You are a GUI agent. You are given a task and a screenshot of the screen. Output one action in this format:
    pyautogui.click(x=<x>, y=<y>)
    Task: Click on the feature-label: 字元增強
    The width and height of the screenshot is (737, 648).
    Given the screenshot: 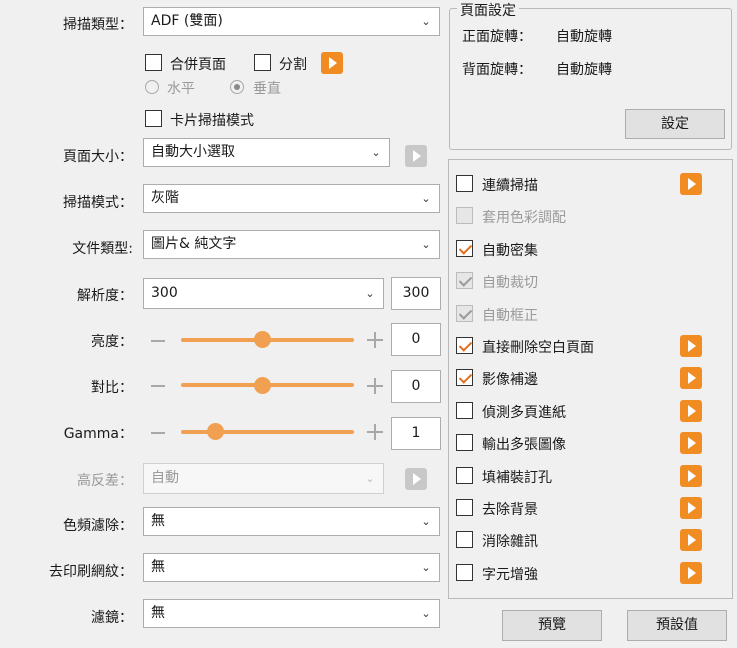 What is the action you would take?
    pyautogui.click(x=510, y=575)
    